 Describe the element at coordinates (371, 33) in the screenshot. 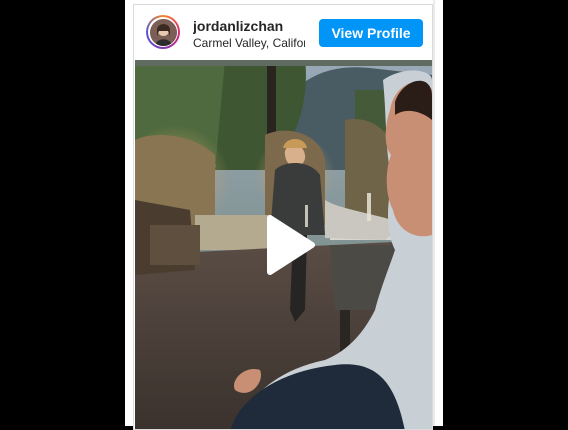

I see `view-profile-button: View Profile` at that location.